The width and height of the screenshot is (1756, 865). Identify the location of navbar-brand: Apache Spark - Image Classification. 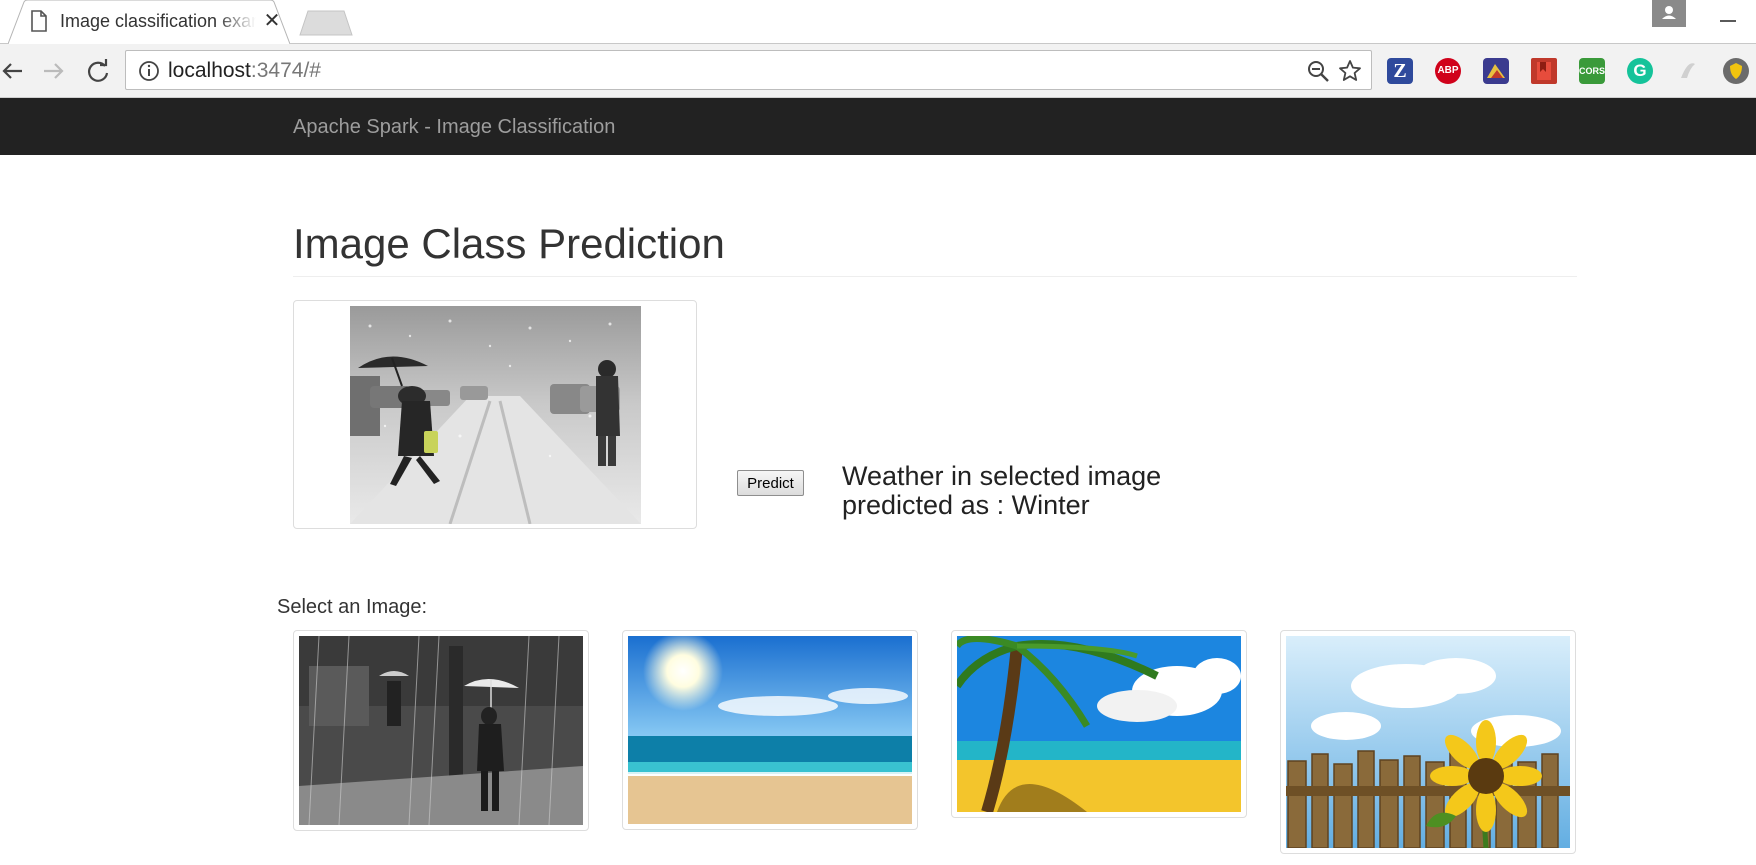
(454, 127).